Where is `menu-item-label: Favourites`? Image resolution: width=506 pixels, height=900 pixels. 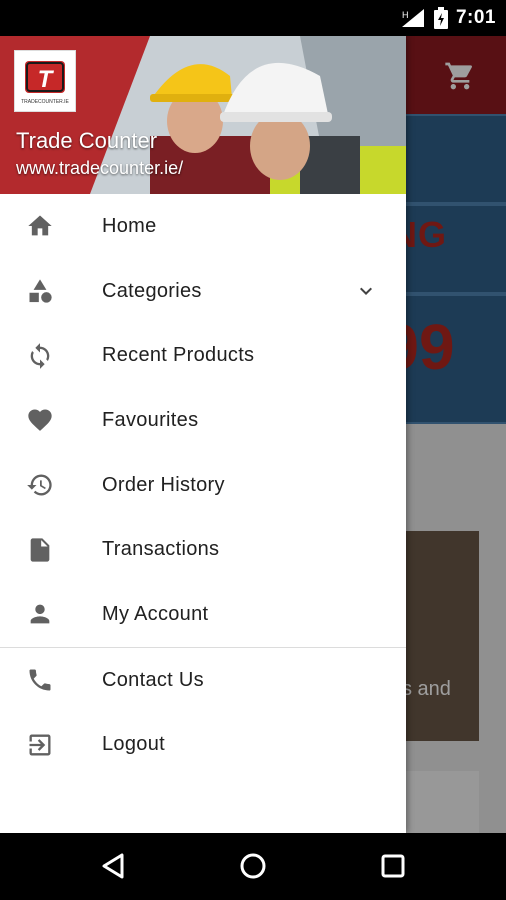 menu-item-label: Favourites is located at coordinates (150, 419).